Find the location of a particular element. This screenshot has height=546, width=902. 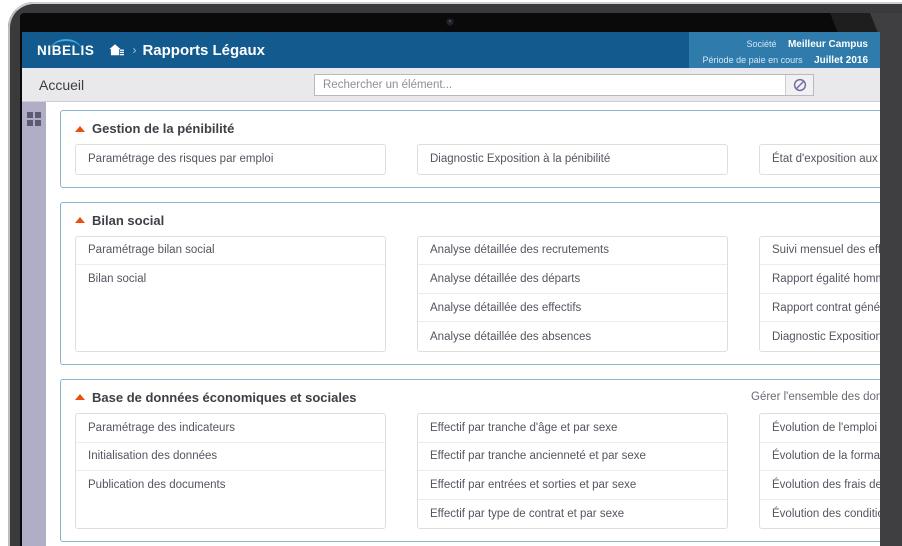

company-label: Société is located at coordinates (761, 44).